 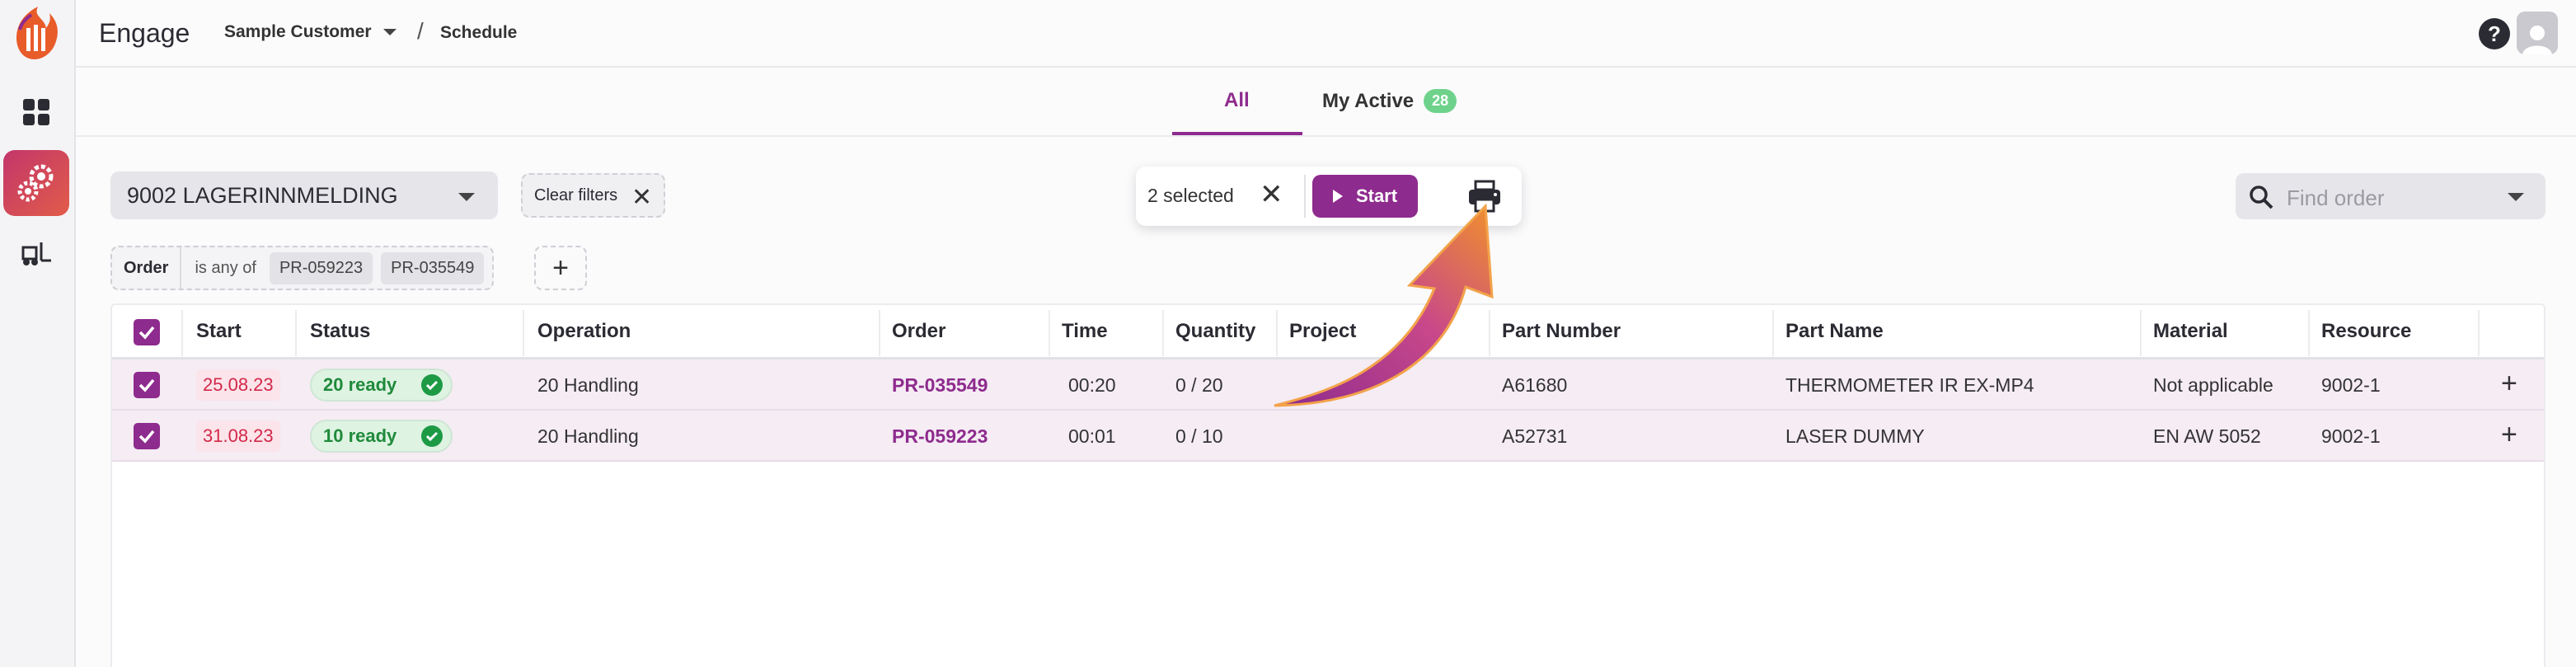 What do you see at coordinates (1092, 436) in the screenshot?
I see `time-cell: 00:01` at bounding box center [1092, 436].